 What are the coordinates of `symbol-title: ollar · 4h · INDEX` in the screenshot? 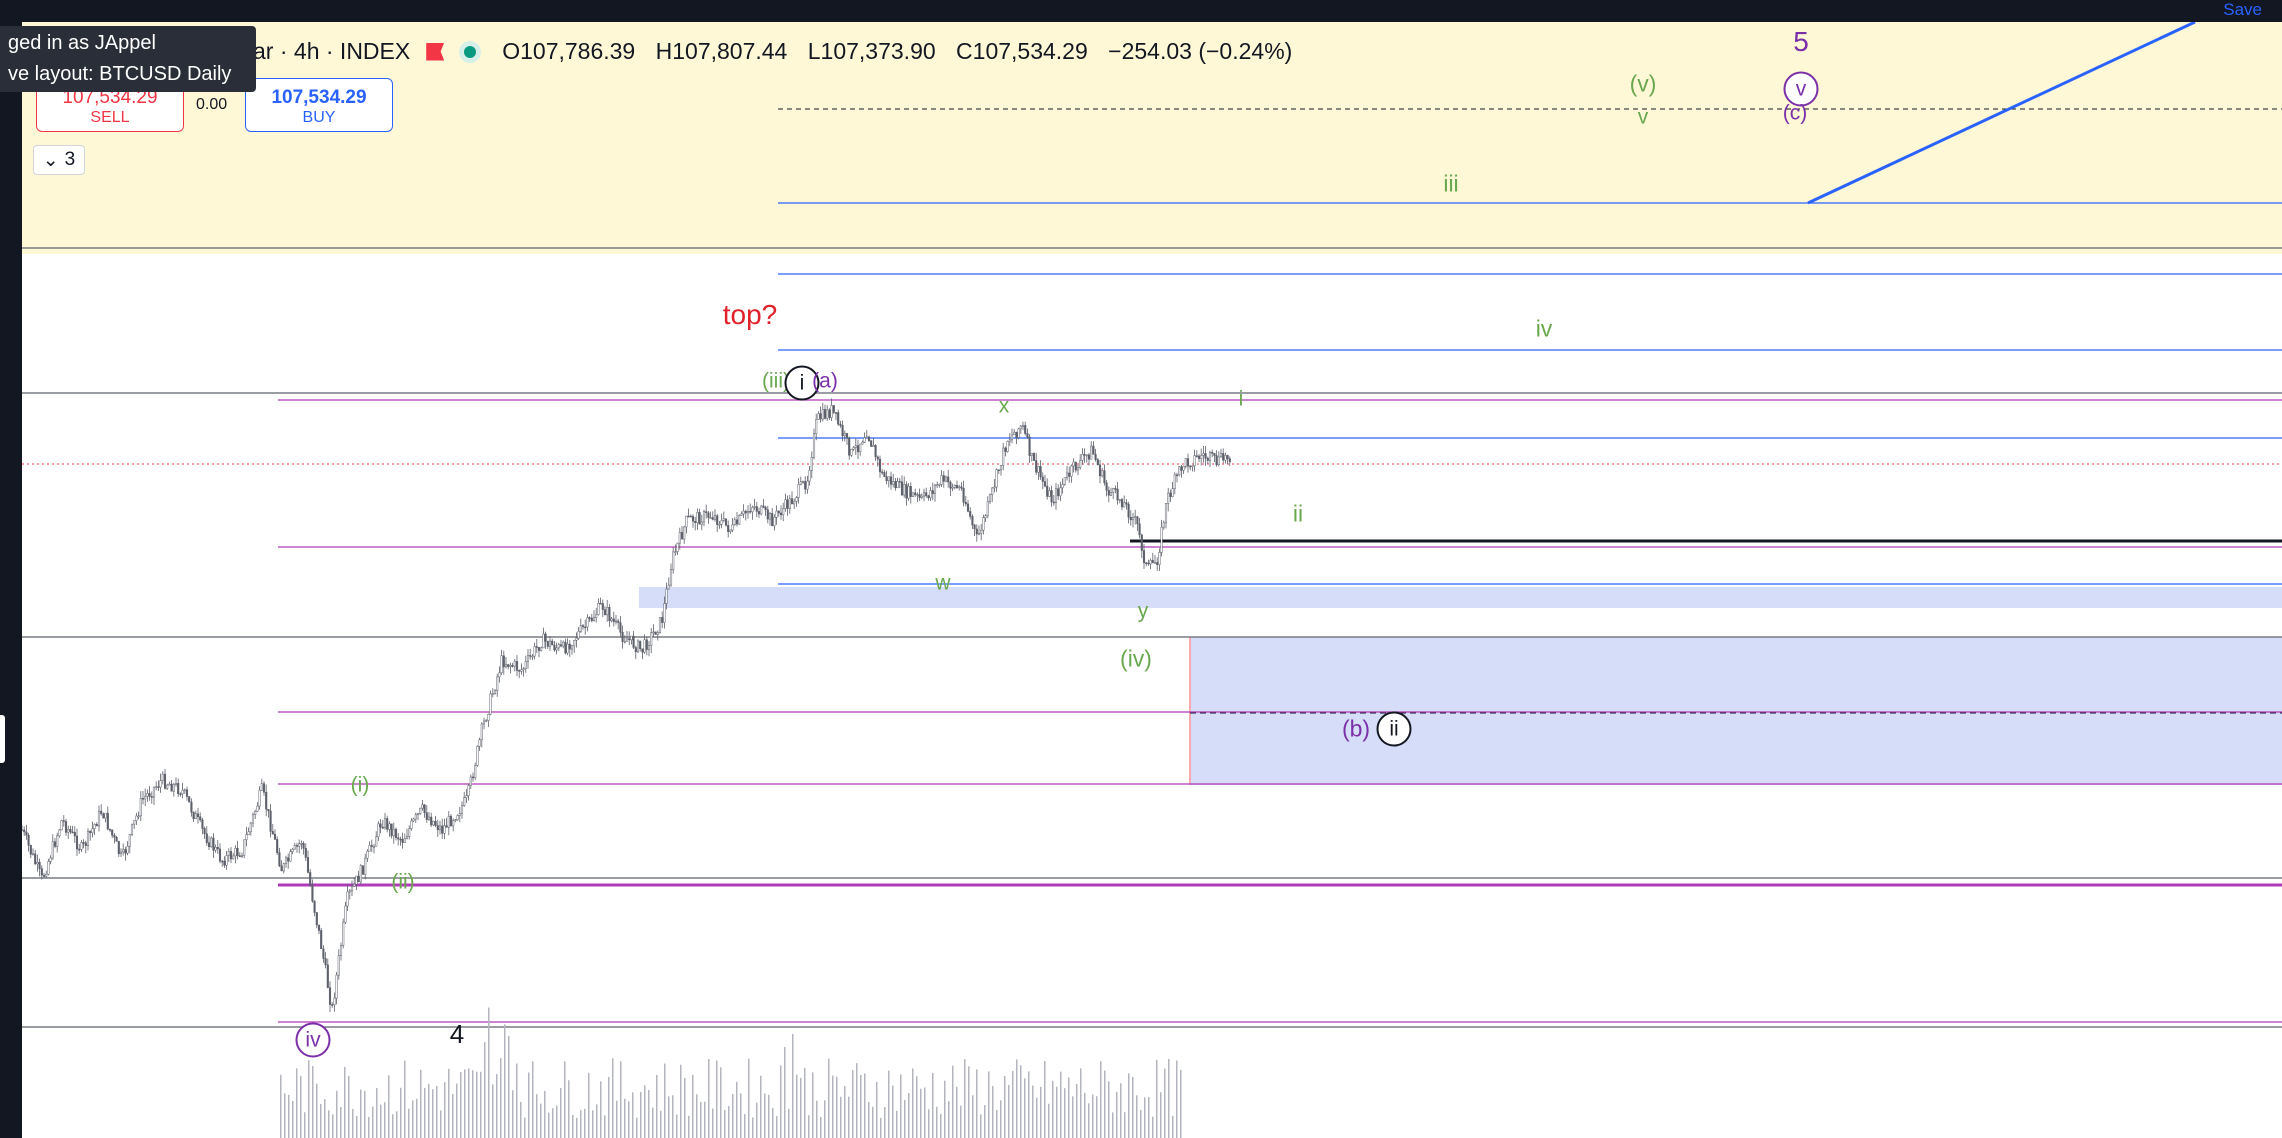 It's located at (320, 51).